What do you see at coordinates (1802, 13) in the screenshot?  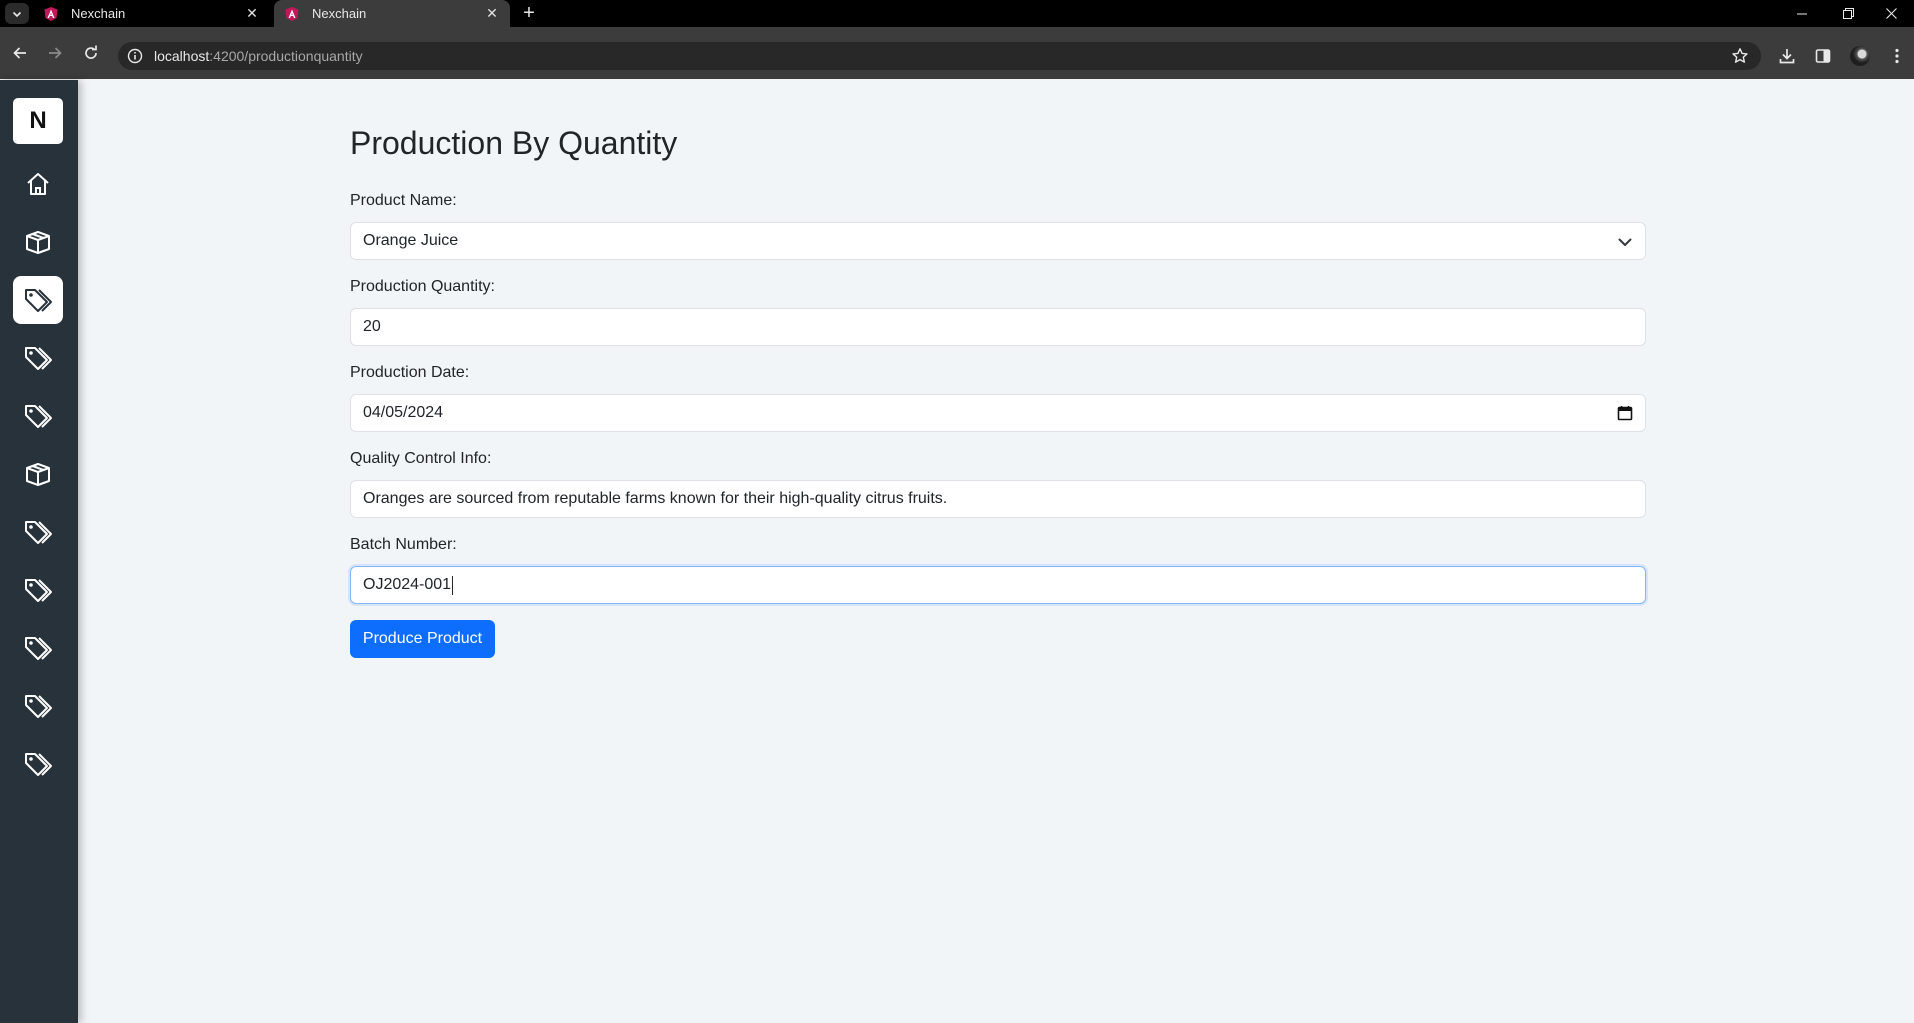 I see `minimize-icon` at bounding box center [1802, 13].